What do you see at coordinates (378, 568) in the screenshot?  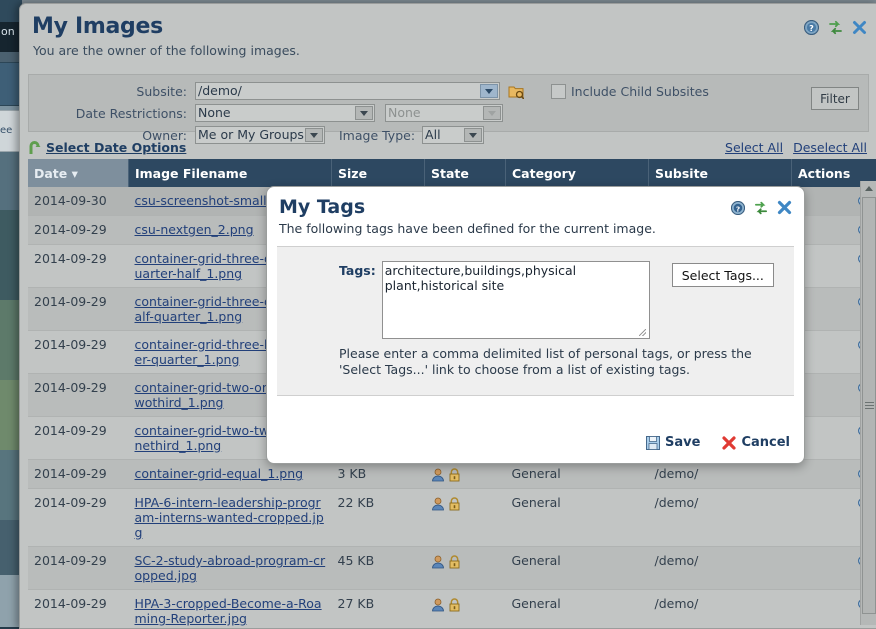 I see `cell-size: 45 KB` at bounding box center [378, 568].